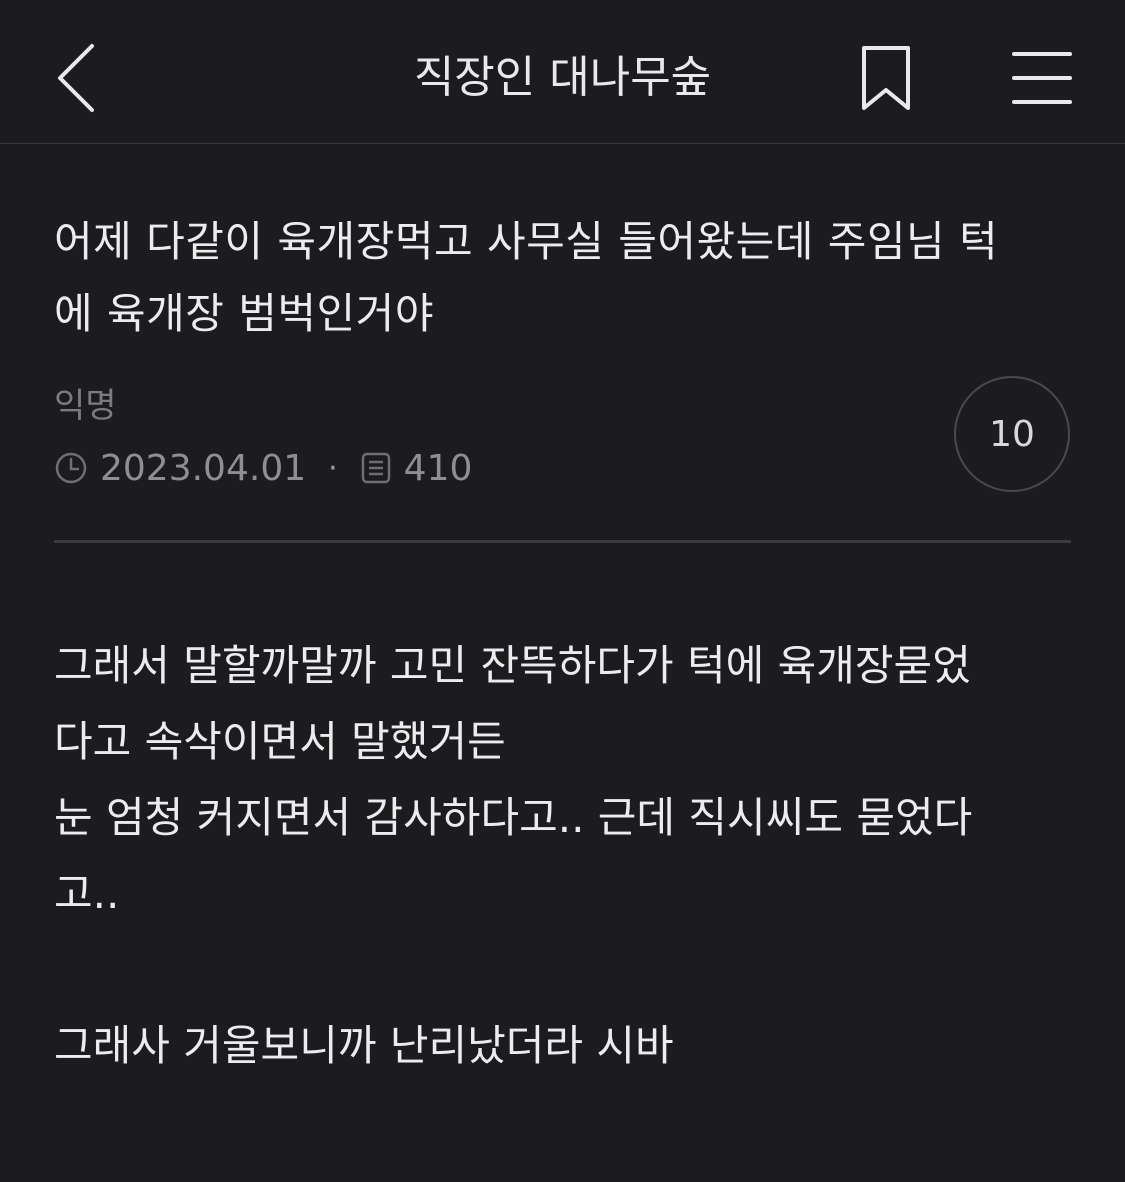 The image size is (1125, 1182). I want to click on bookmark-icon, so click(886, 78).